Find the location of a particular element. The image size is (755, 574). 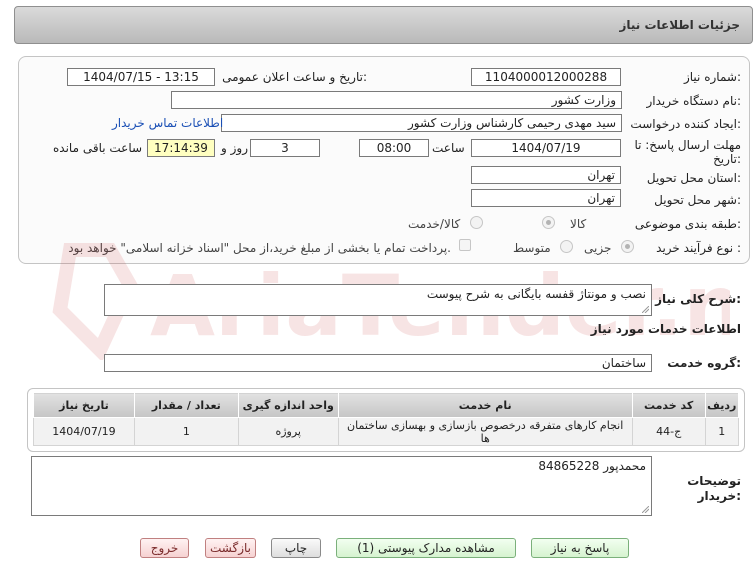

need-number-field: 1104000012000288 is located at coordinates (546, 77).